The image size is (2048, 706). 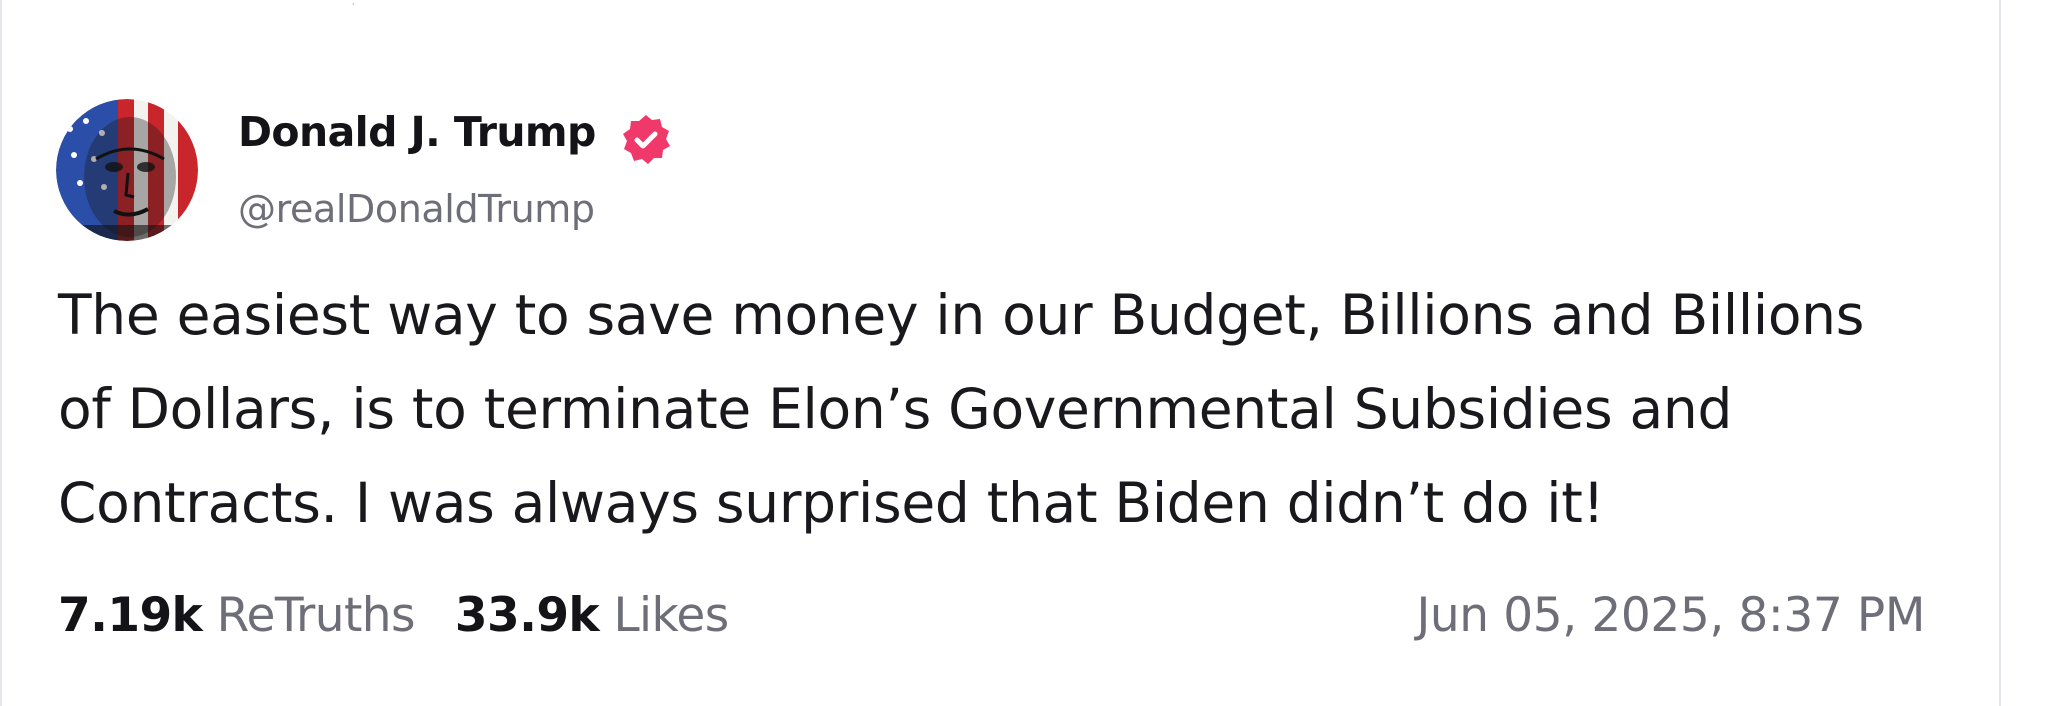 I want to click on verified-badge-icon, so click(x=646, y=140).